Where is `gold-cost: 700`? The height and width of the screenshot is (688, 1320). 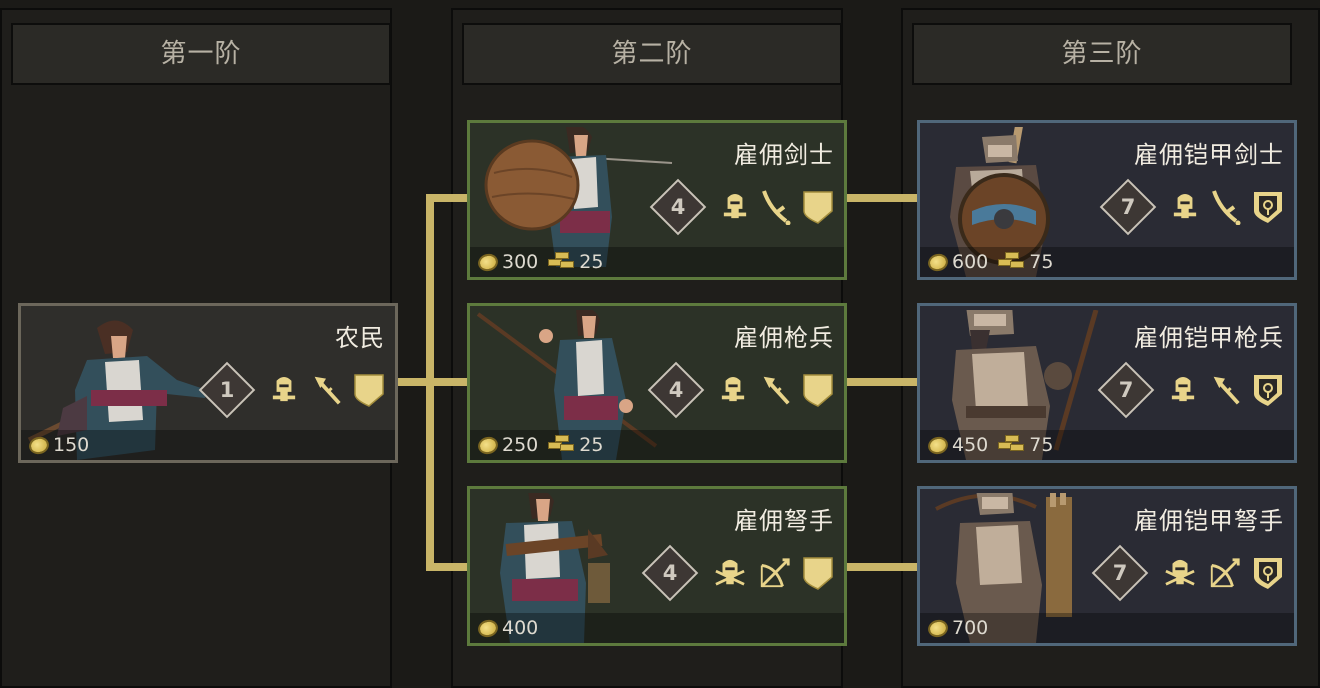 gold-cost: 700 is located at coordinates (957, 628).